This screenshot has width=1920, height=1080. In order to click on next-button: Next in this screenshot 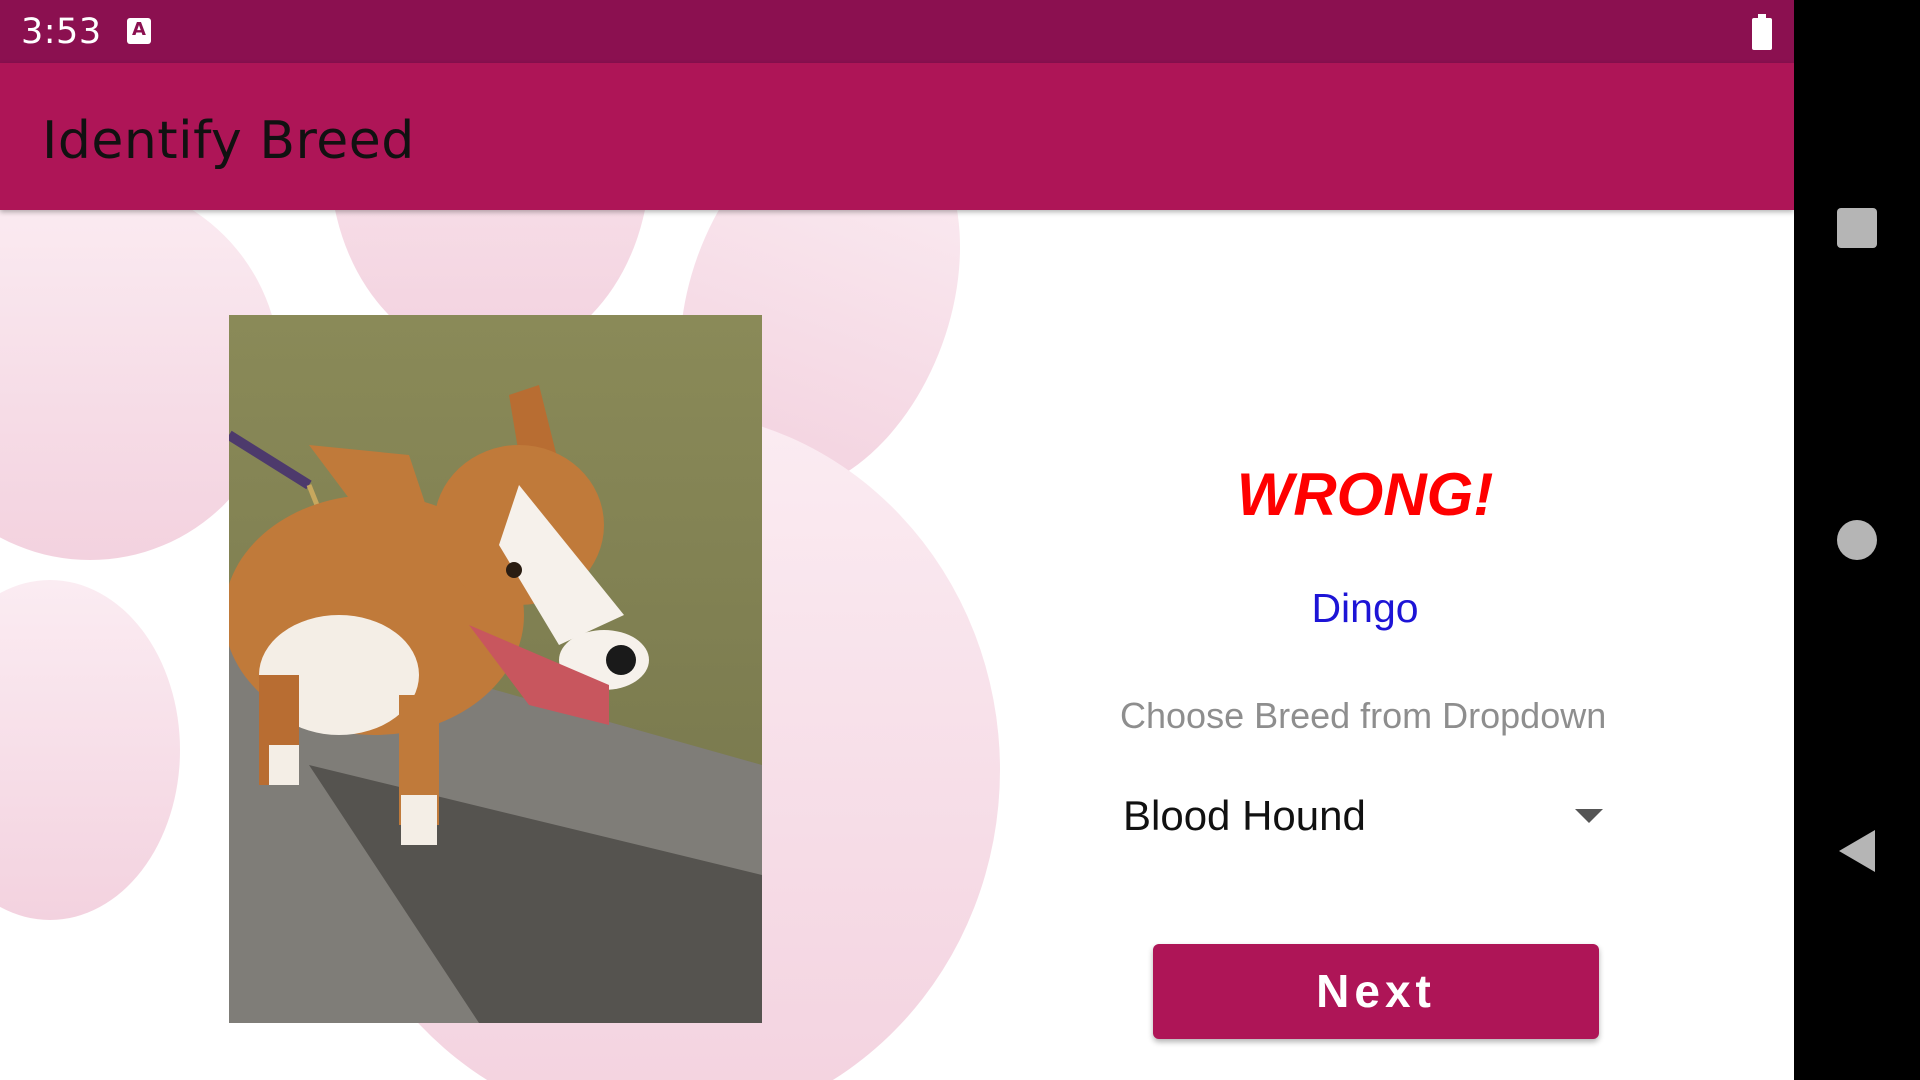, I will do `click(1376, 991)`.